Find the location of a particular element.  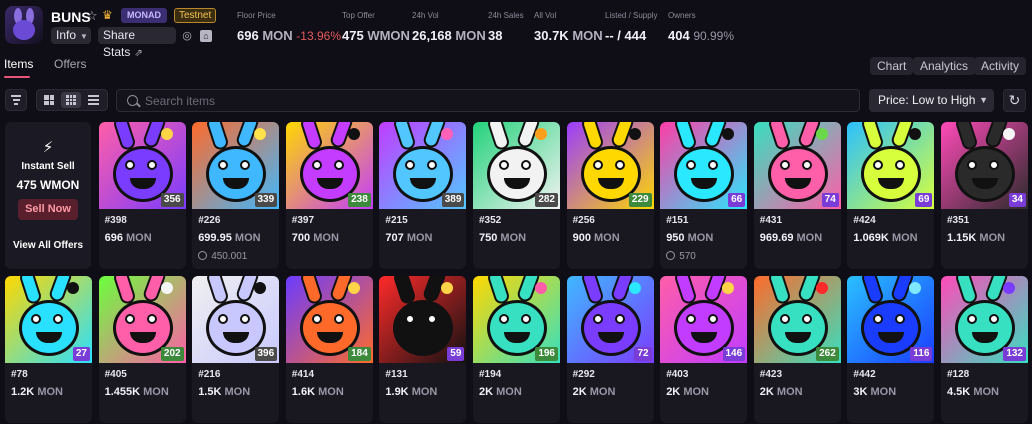

sort-dropdown: Price: Low to High ▼ is located at coordinates (931, 100).